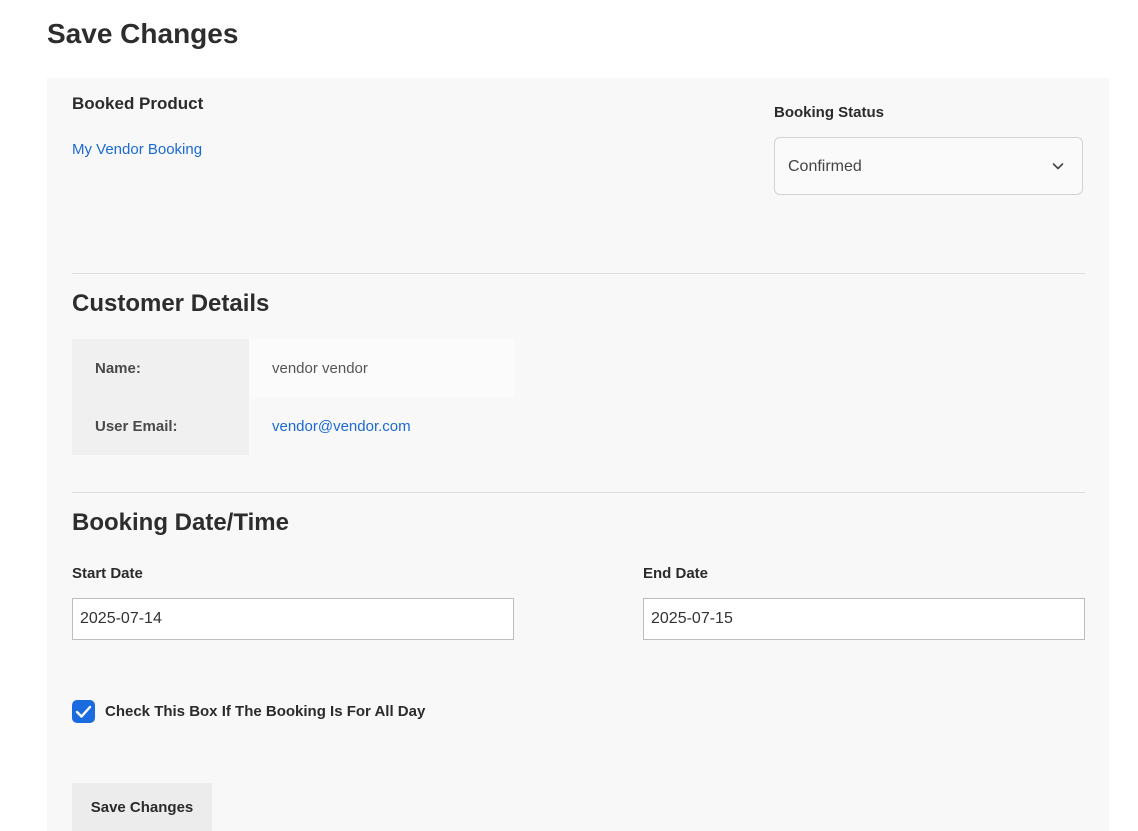  I want to click on start-date-input: 2025-07-14, so click(293, 619).